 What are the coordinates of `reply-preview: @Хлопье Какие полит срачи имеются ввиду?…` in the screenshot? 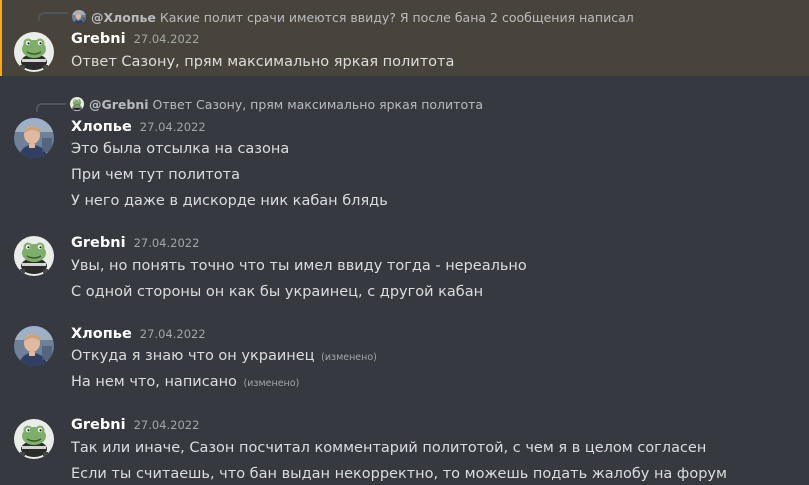 It's located at (353, 17).